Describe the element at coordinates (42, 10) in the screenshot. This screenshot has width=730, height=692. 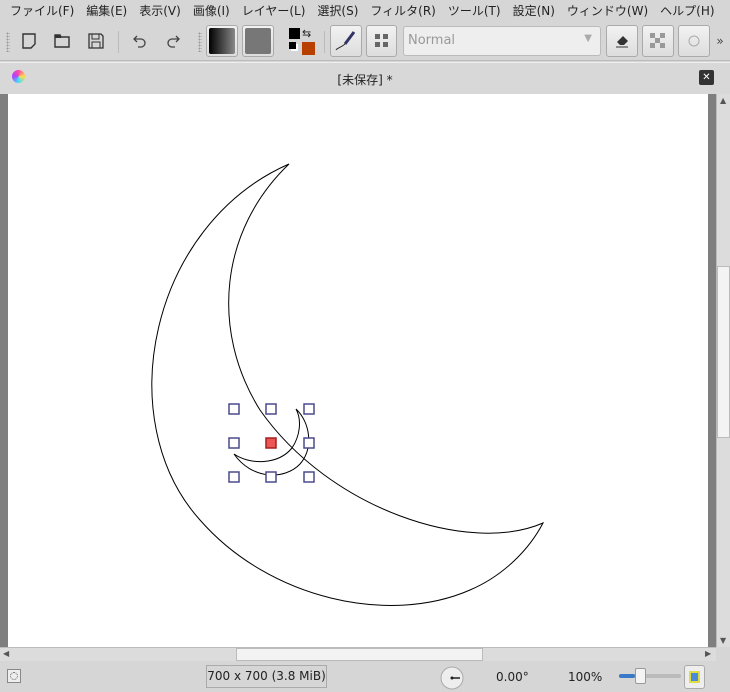
I see `menu-file: ファイル(F)` at that location.